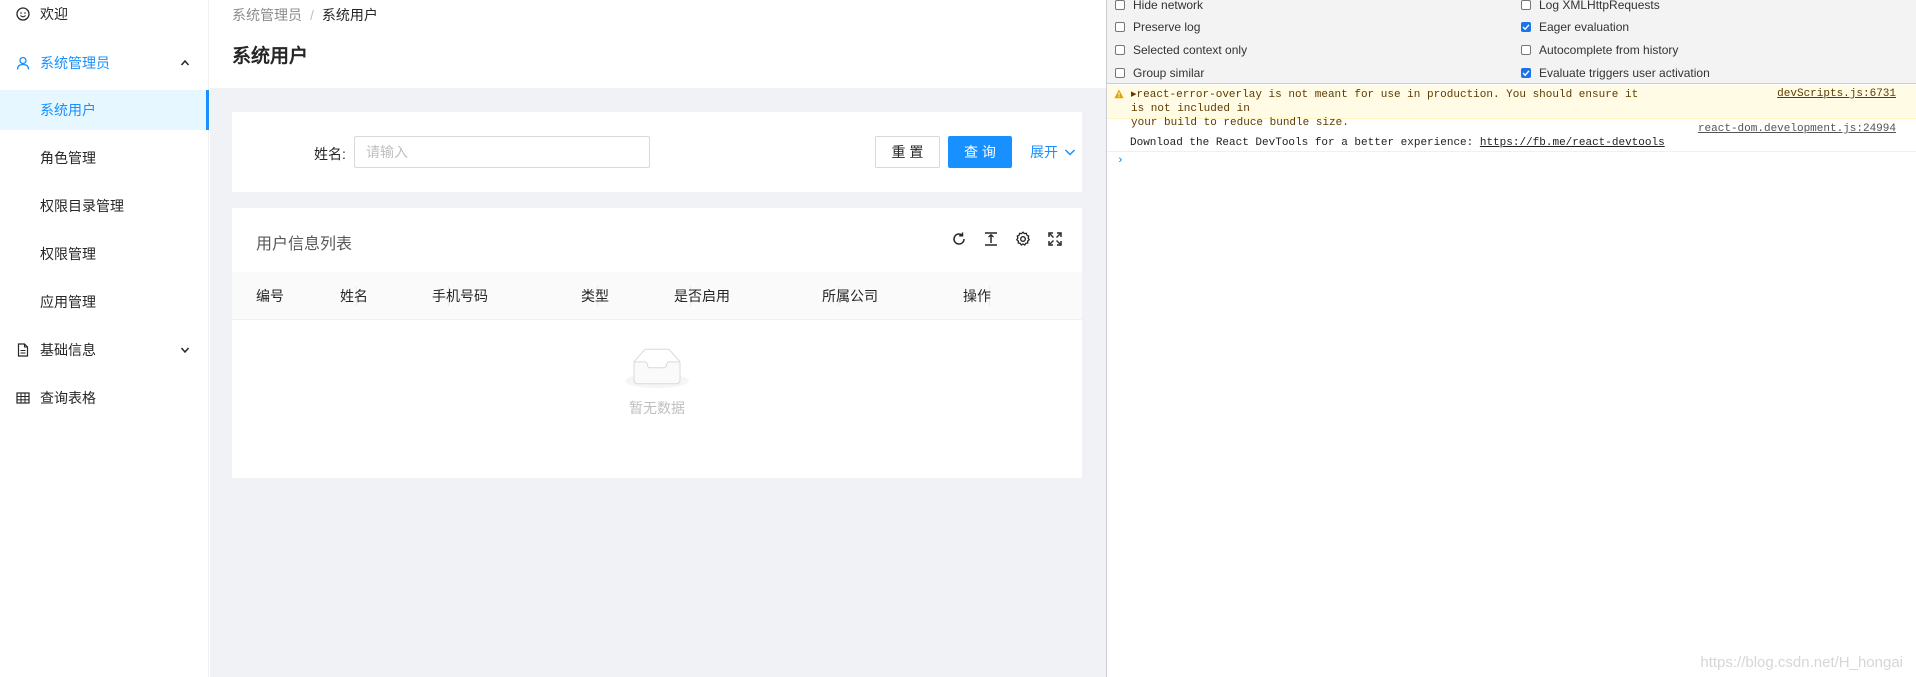 This screenshot has height=677, width=1916. What do you see at coordinates (1119, 94) in the screenshot?
I see `warning-icon` at bounding box center [1119, 94].